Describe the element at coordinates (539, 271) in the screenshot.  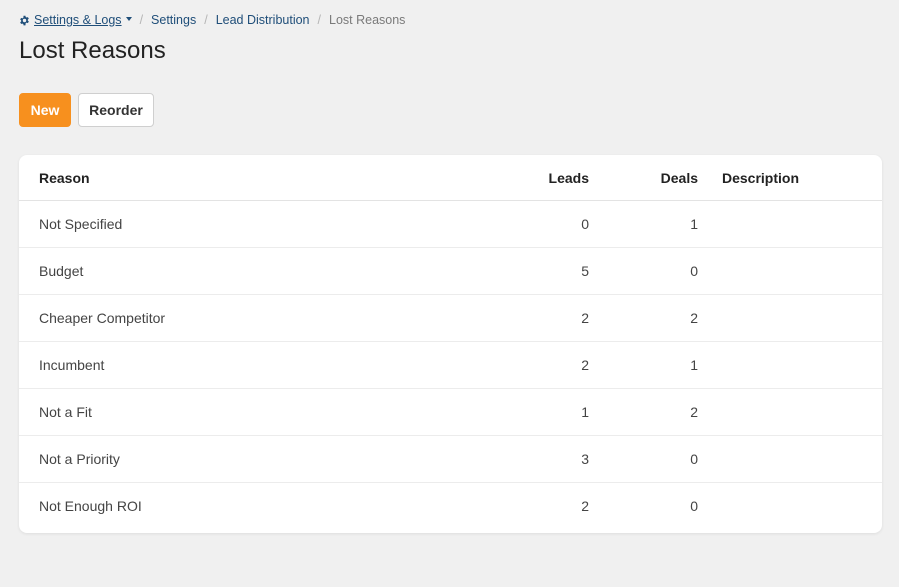
I see `cell-leads: 5` at that location.